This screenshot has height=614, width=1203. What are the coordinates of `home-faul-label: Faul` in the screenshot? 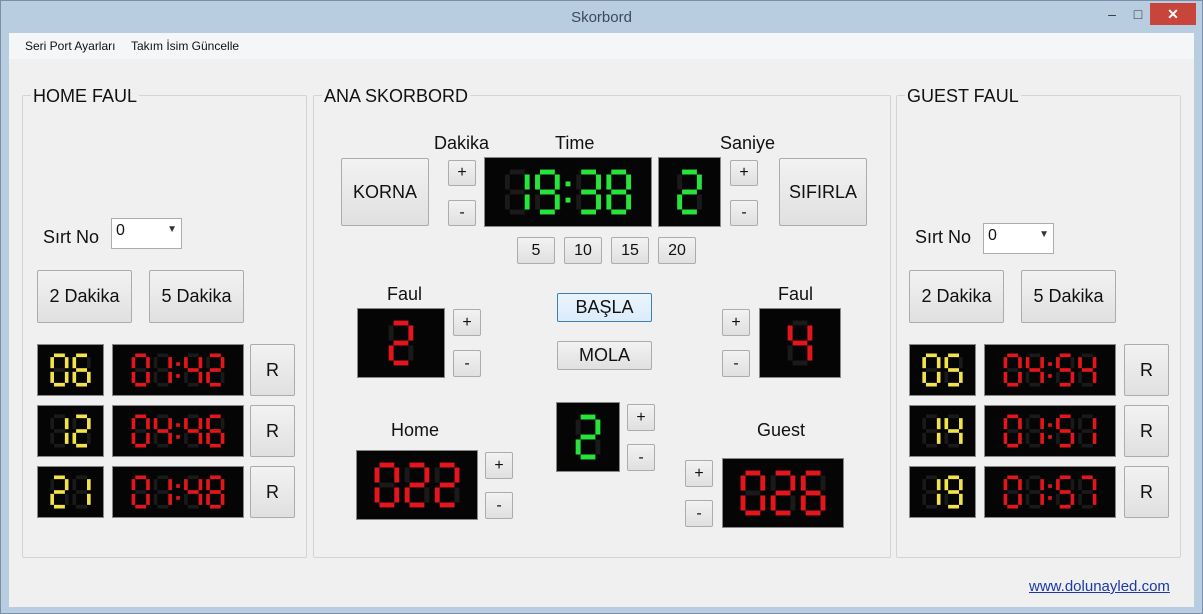 It's located at (405, 294).